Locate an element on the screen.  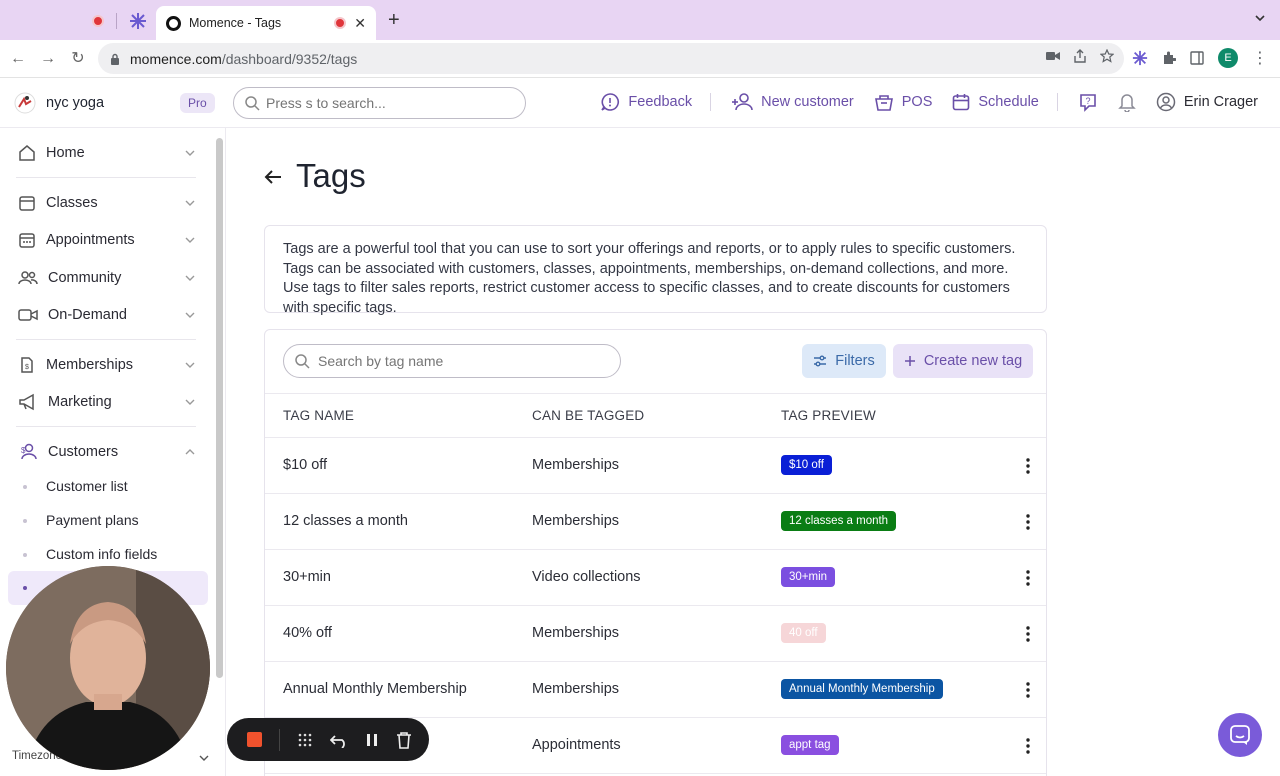
tag-preview-badge: $10 off is located at coordinates (806, 465).